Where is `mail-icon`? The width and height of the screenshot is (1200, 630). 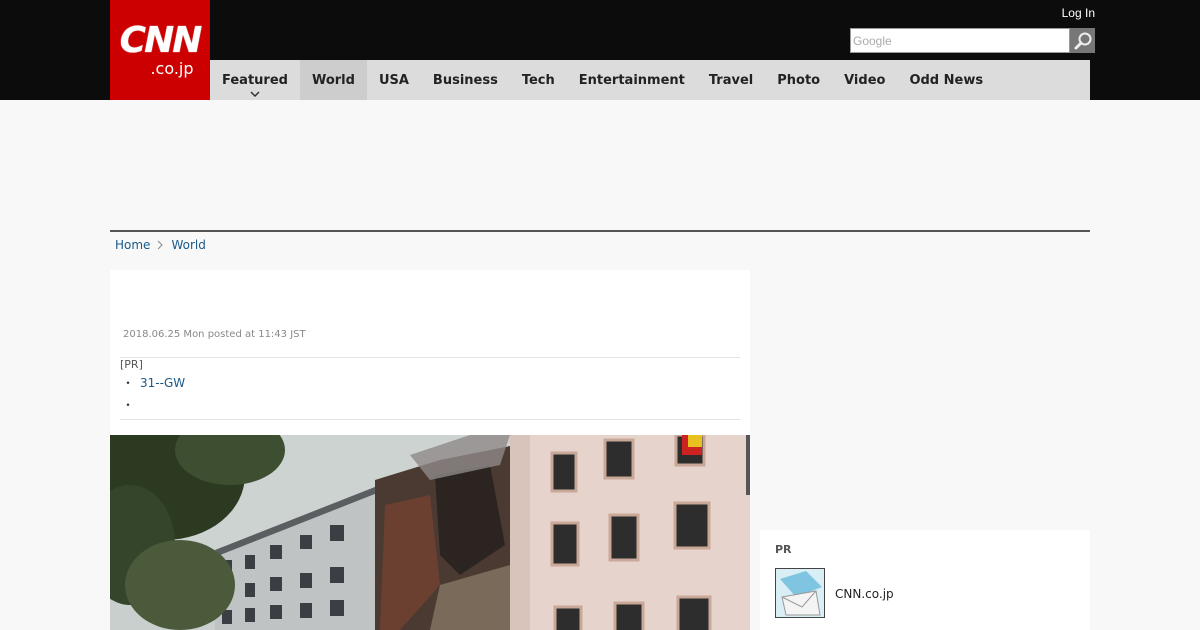
mail-icon is located at coordinates (800, 593).